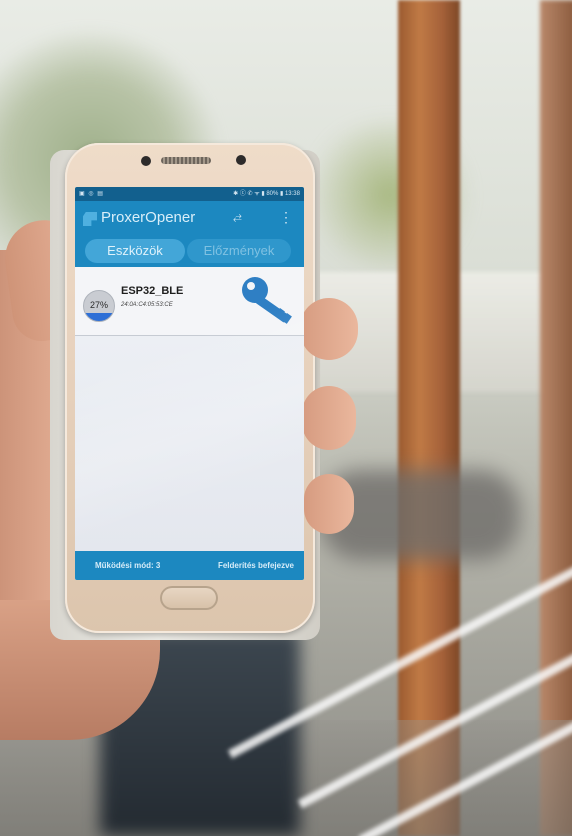  Describe the element at coordinates (146, 161) in the screenshot. I see `proximity-sensor` at that location.